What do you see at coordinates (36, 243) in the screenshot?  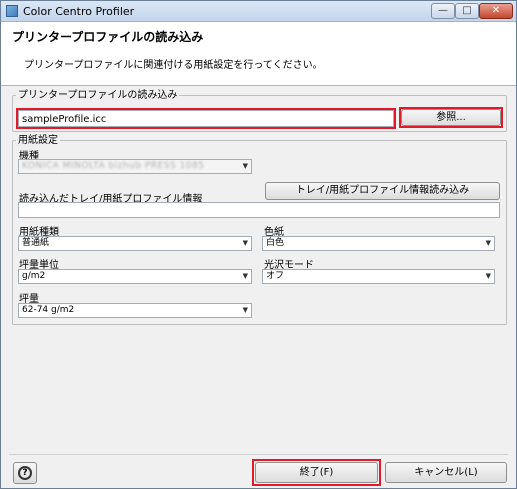 I see `paper-type-value: 普通紙` at bounding box center [36, 243].